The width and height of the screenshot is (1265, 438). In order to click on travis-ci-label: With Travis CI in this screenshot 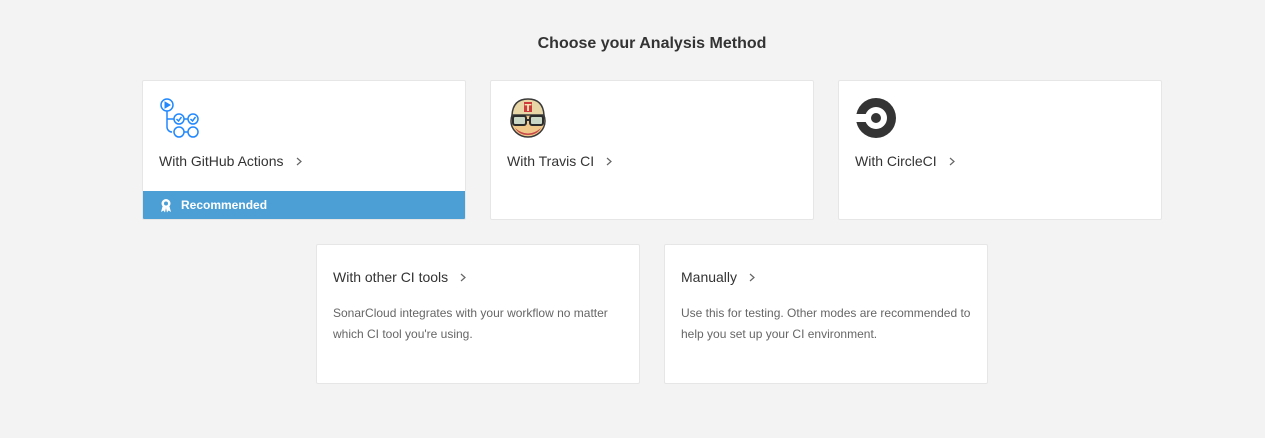, I will do `click(560, 161)`.